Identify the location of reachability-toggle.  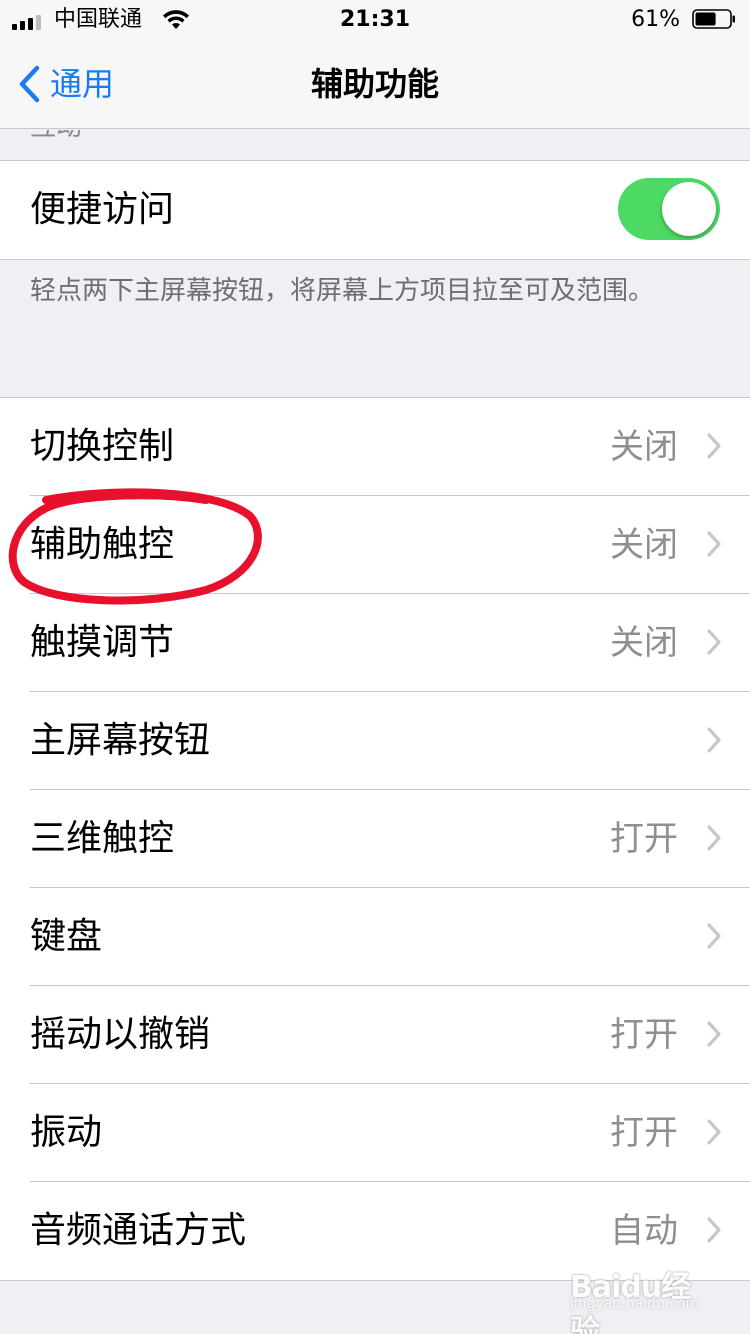
(669, 209).